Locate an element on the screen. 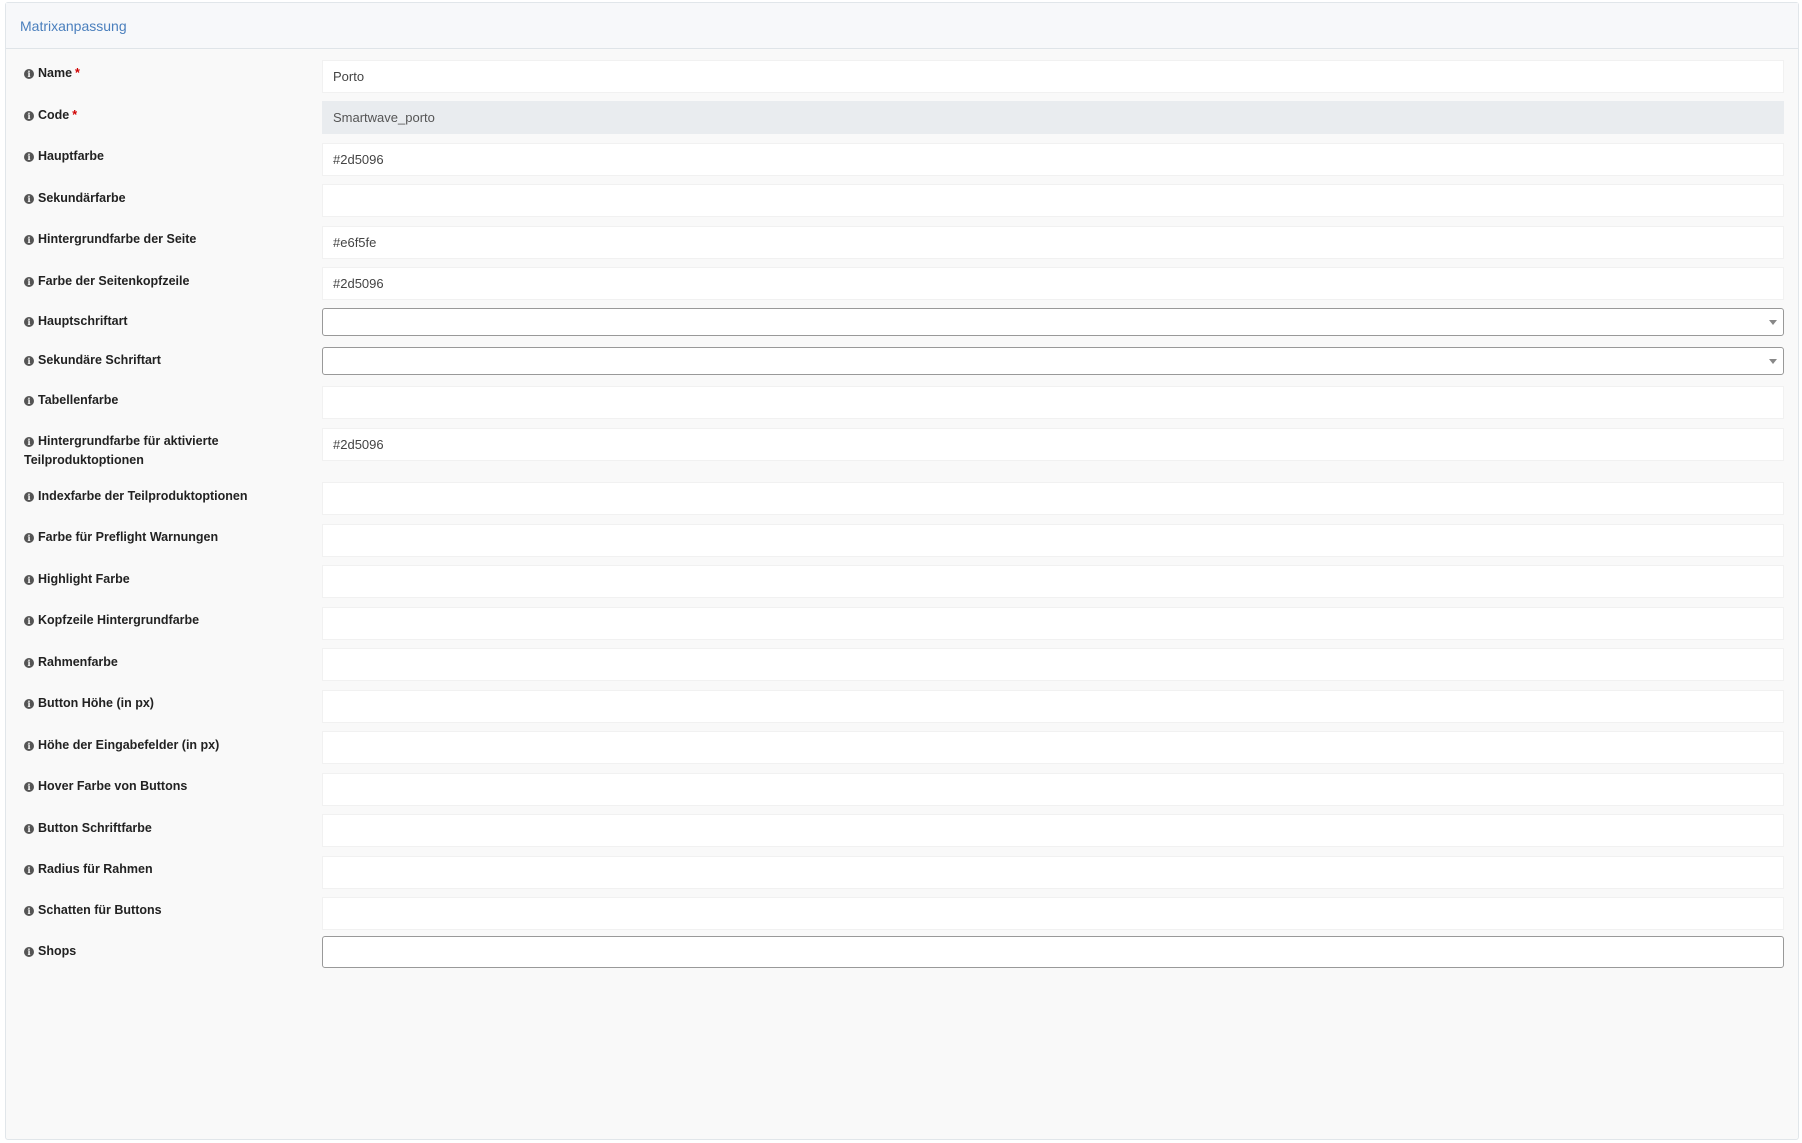 Image resolution: width=1802 pixels, height=1143 pixels. label-shops: i Shops is located at coordinates (154, 951).